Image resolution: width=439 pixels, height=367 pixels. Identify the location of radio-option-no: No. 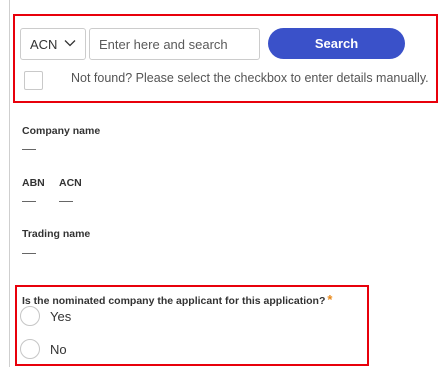
(43, 349).